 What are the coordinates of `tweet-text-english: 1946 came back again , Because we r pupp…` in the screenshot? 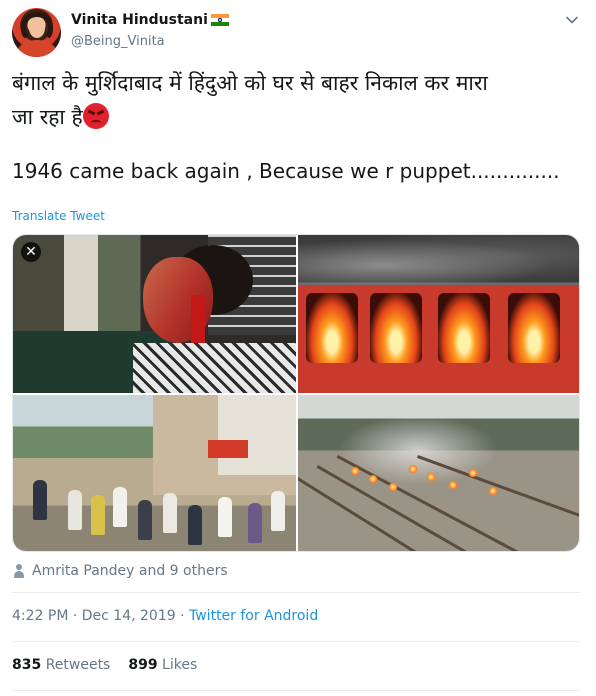 It's located at (286, 171).